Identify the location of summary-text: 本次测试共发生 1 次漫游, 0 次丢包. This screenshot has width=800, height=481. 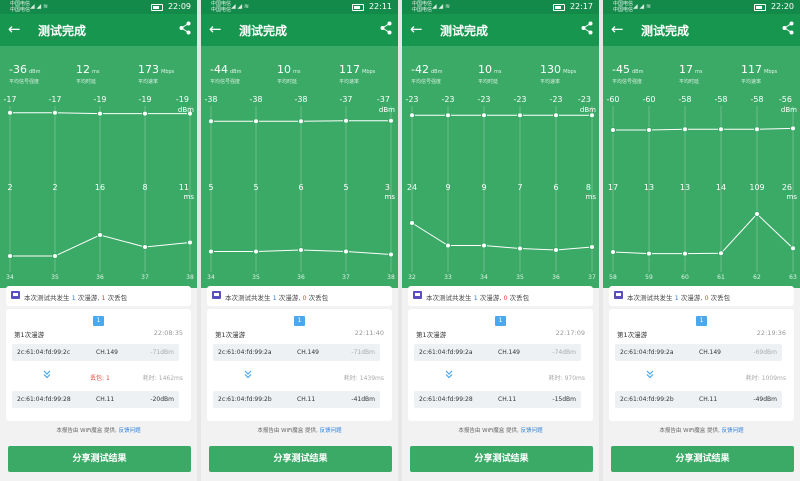
(679, 298).